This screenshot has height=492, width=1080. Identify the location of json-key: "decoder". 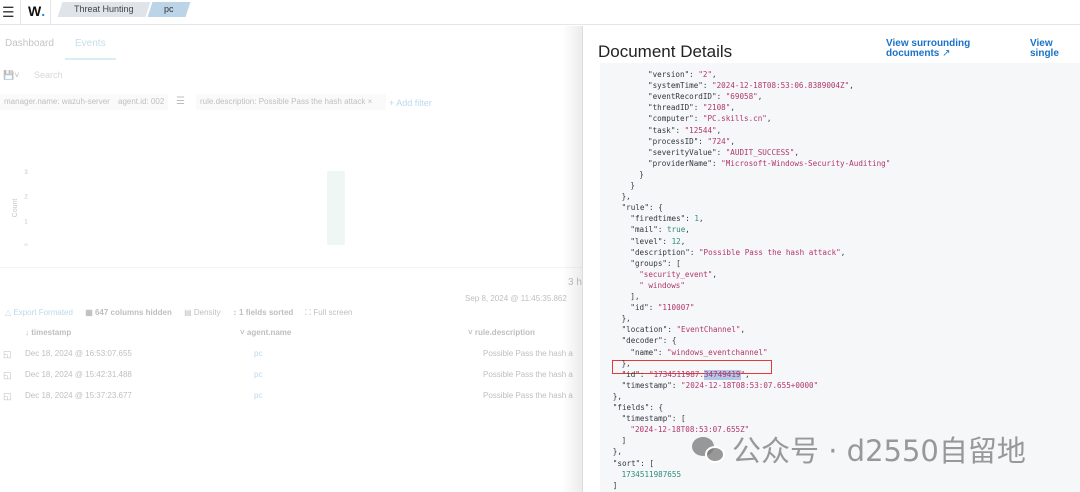
(642, 341).